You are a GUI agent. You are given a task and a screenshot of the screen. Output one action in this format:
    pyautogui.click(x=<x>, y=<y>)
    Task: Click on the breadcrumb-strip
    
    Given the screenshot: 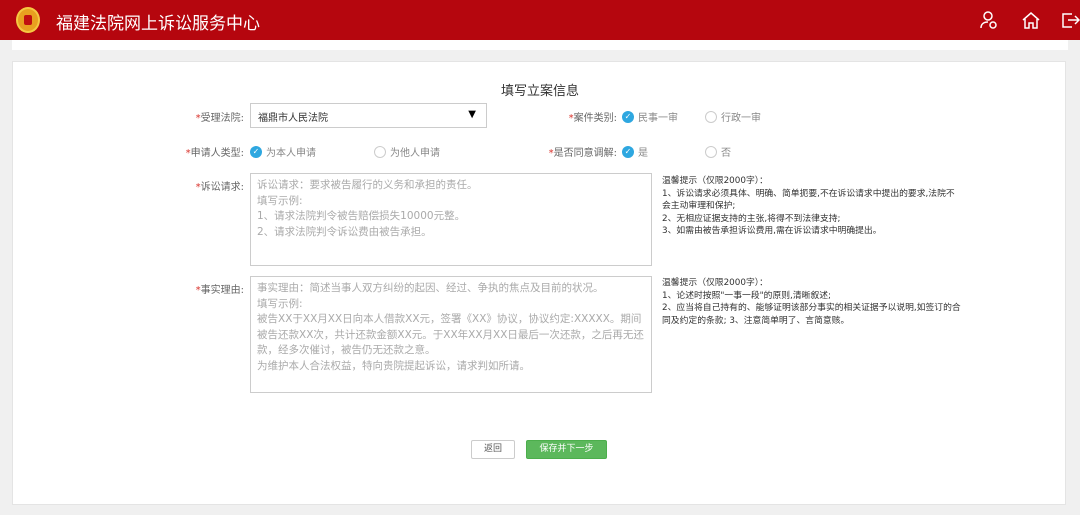 What is the action you would take?
    pyautogui.click(x=540, y=45)
    